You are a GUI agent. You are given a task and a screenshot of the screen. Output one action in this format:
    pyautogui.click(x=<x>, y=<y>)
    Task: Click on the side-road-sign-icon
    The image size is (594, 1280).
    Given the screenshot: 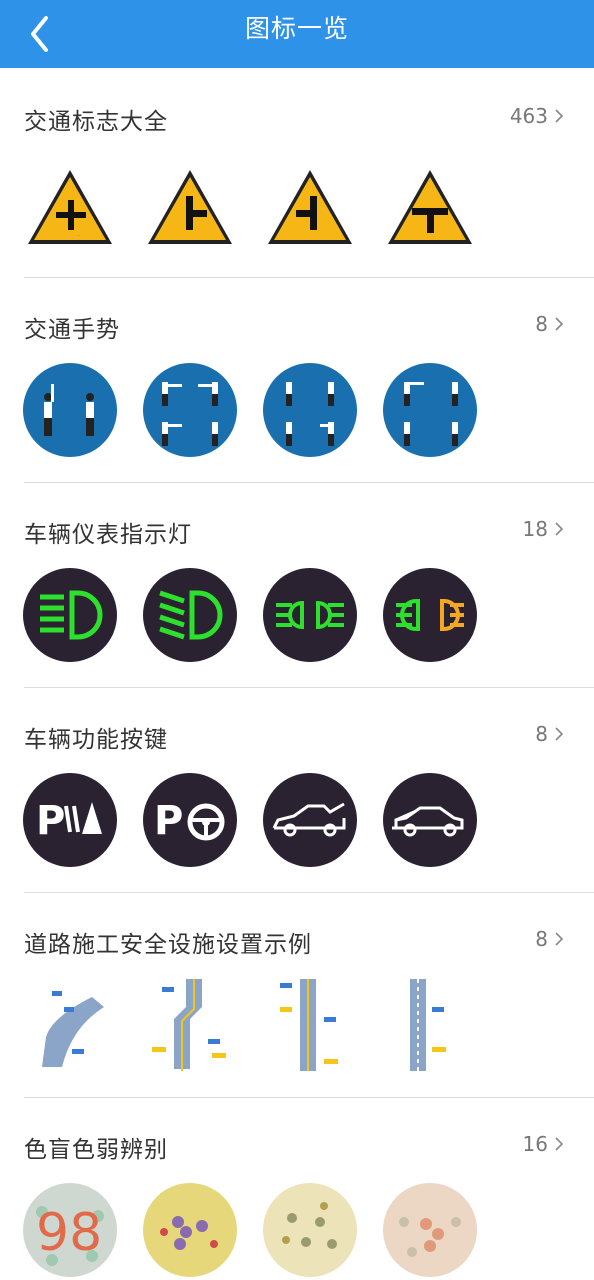 What is the action you would take?
    pyautogui.click(x=190, y=212)
    